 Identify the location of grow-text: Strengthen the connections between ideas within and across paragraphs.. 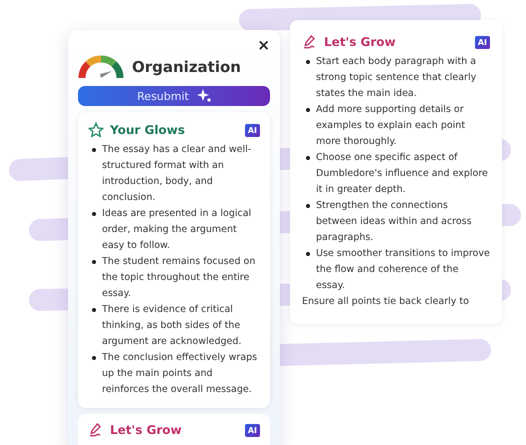
(398, 222).